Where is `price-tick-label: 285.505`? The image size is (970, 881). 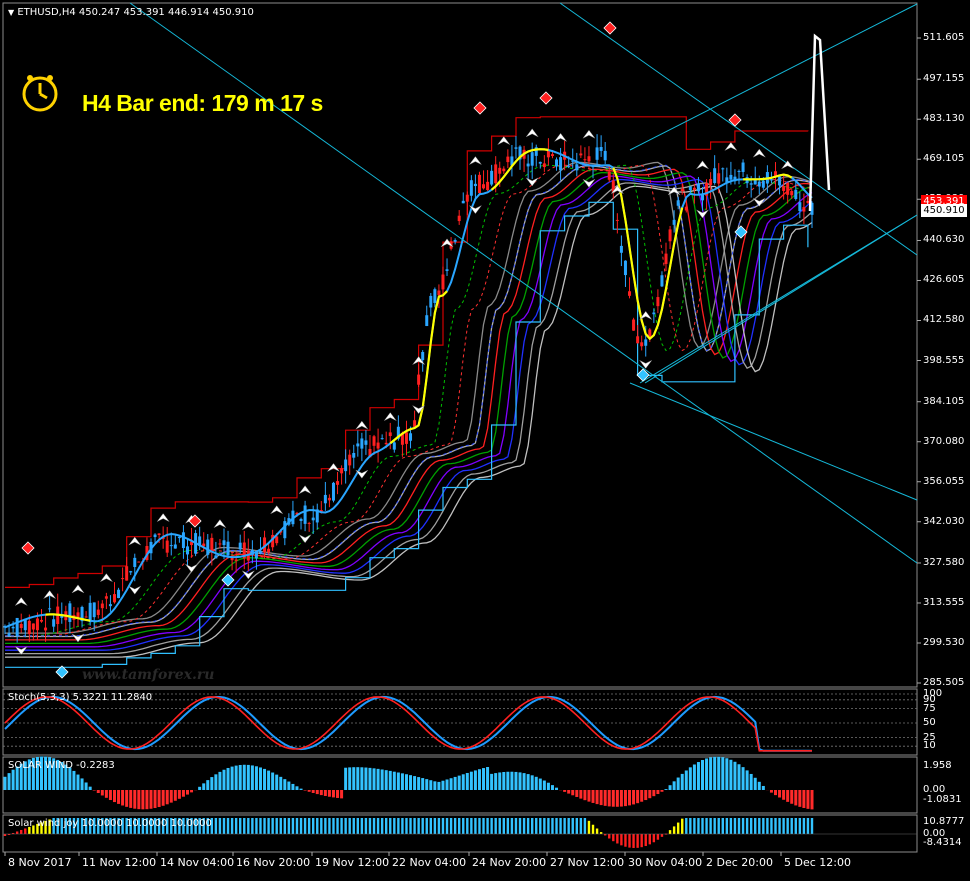 price-tick-label: 285.505 is located at coordinates (943, 682).